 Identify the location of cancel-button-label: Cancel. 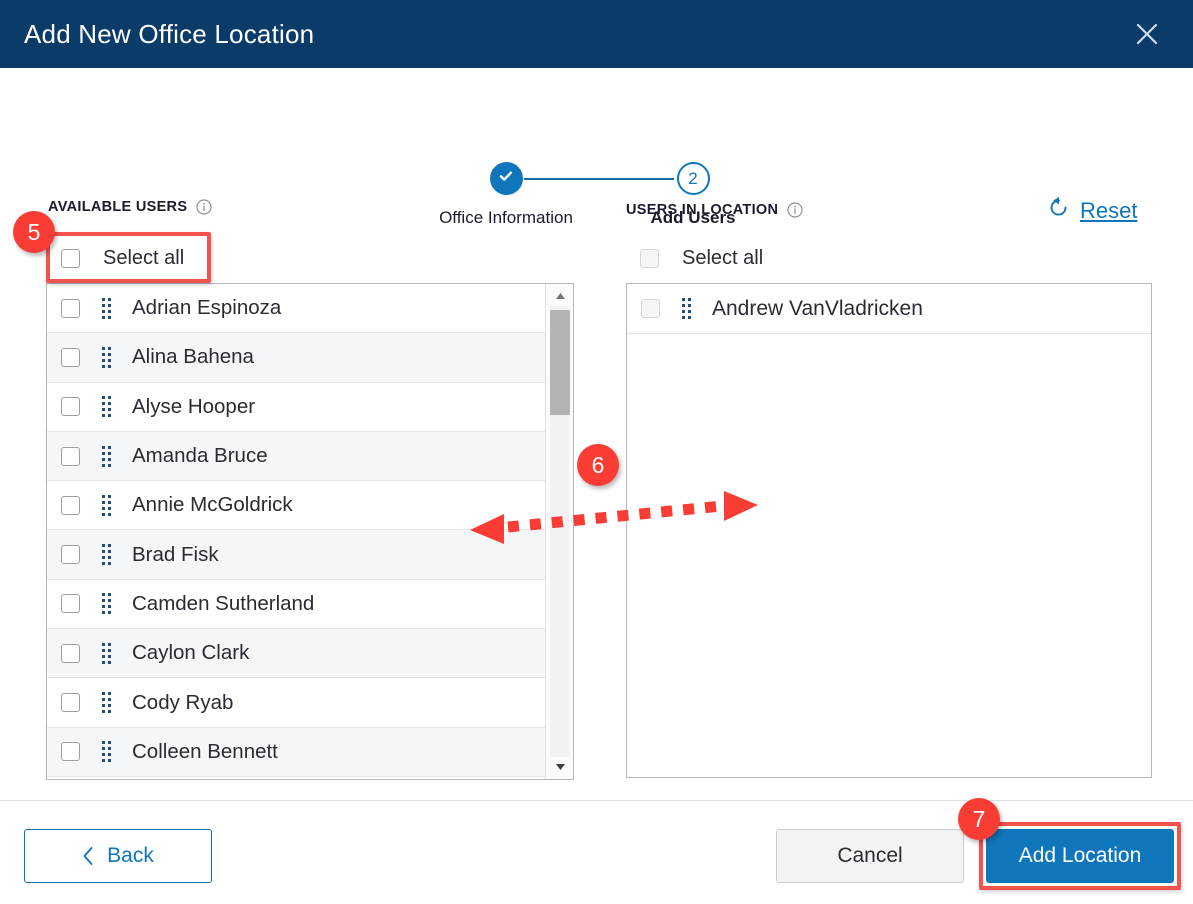
(870, 855).